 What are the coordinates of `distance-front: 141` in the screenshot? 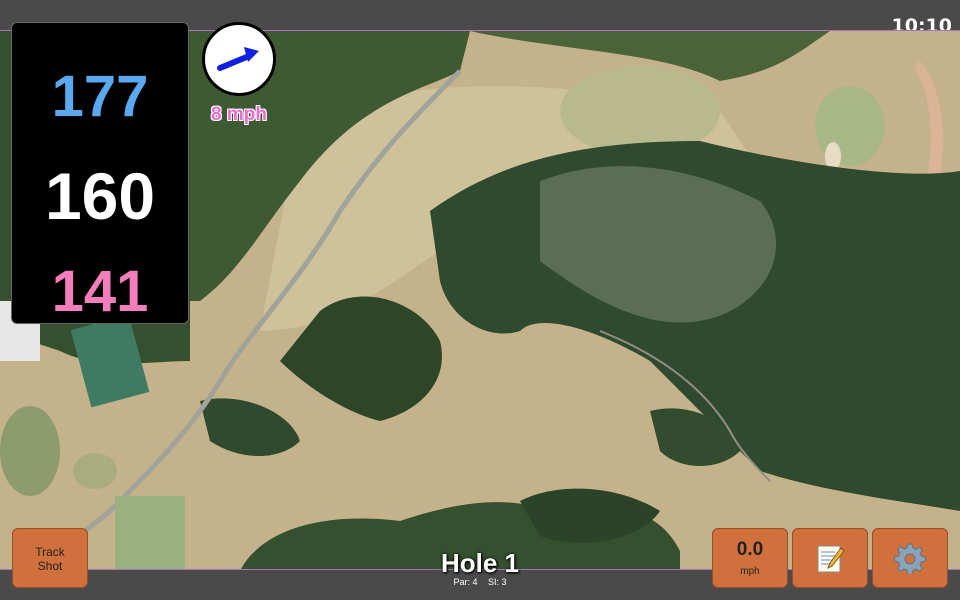 It's located at (100, 291).